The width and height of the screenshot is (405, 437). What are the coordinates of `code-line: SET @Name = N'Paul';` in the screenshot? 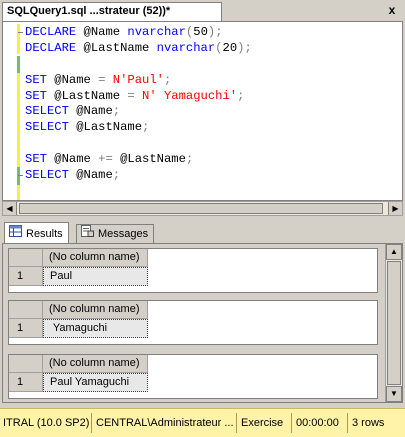 It's located at (138, 81).